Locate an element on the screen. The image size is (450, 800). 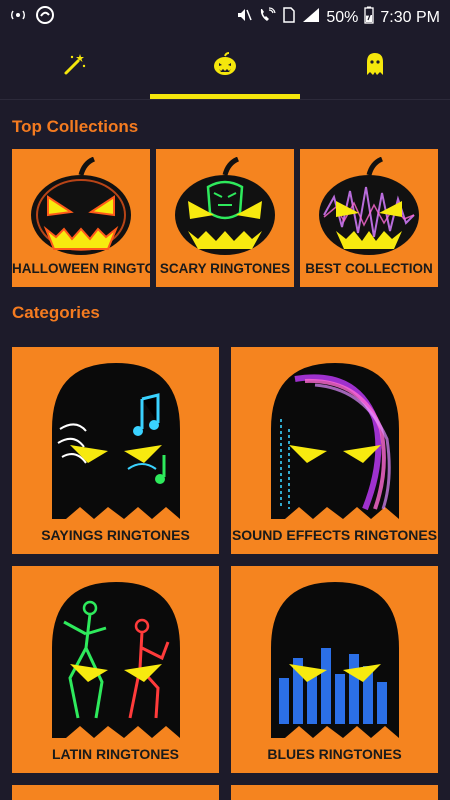
app-notification-icon is located at coordinates (45, 17).